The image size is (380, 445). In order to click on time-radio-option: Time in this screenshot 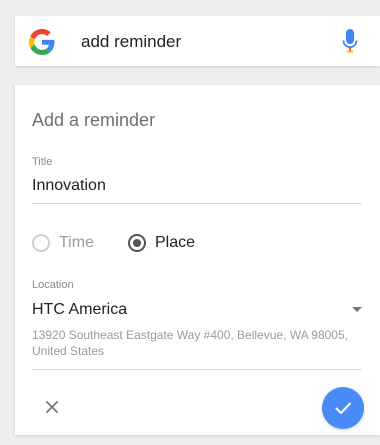, I will do `click(63, 243)`.